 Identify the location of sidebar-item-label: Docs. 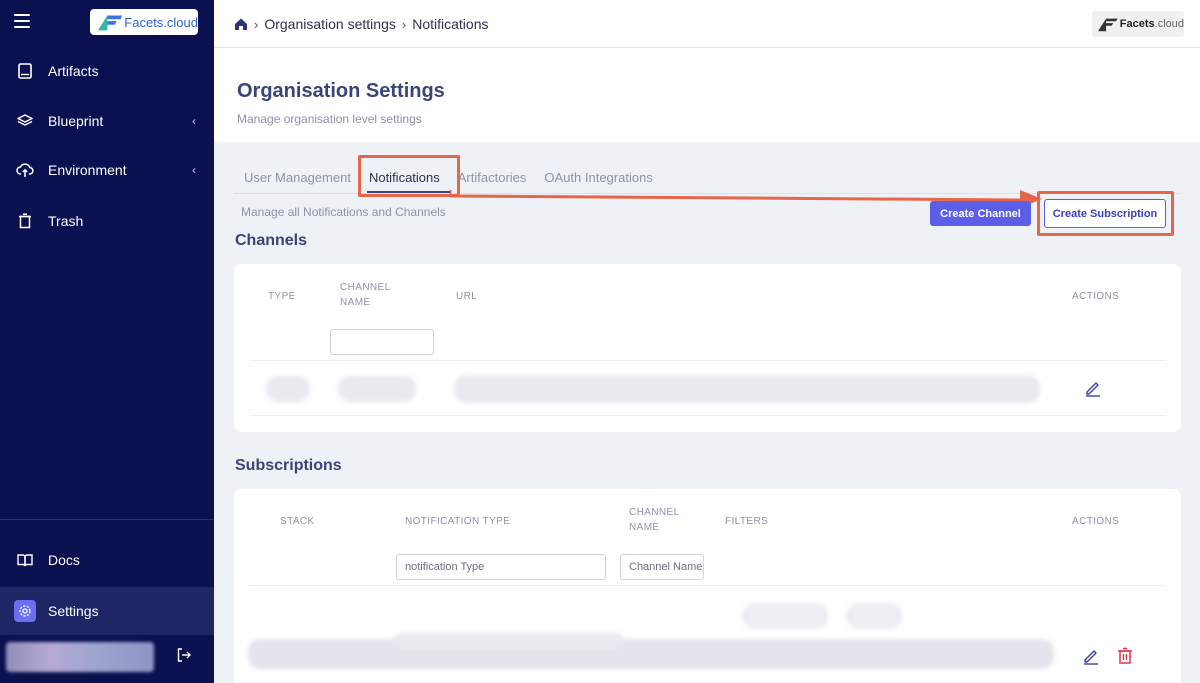
(64, 560).